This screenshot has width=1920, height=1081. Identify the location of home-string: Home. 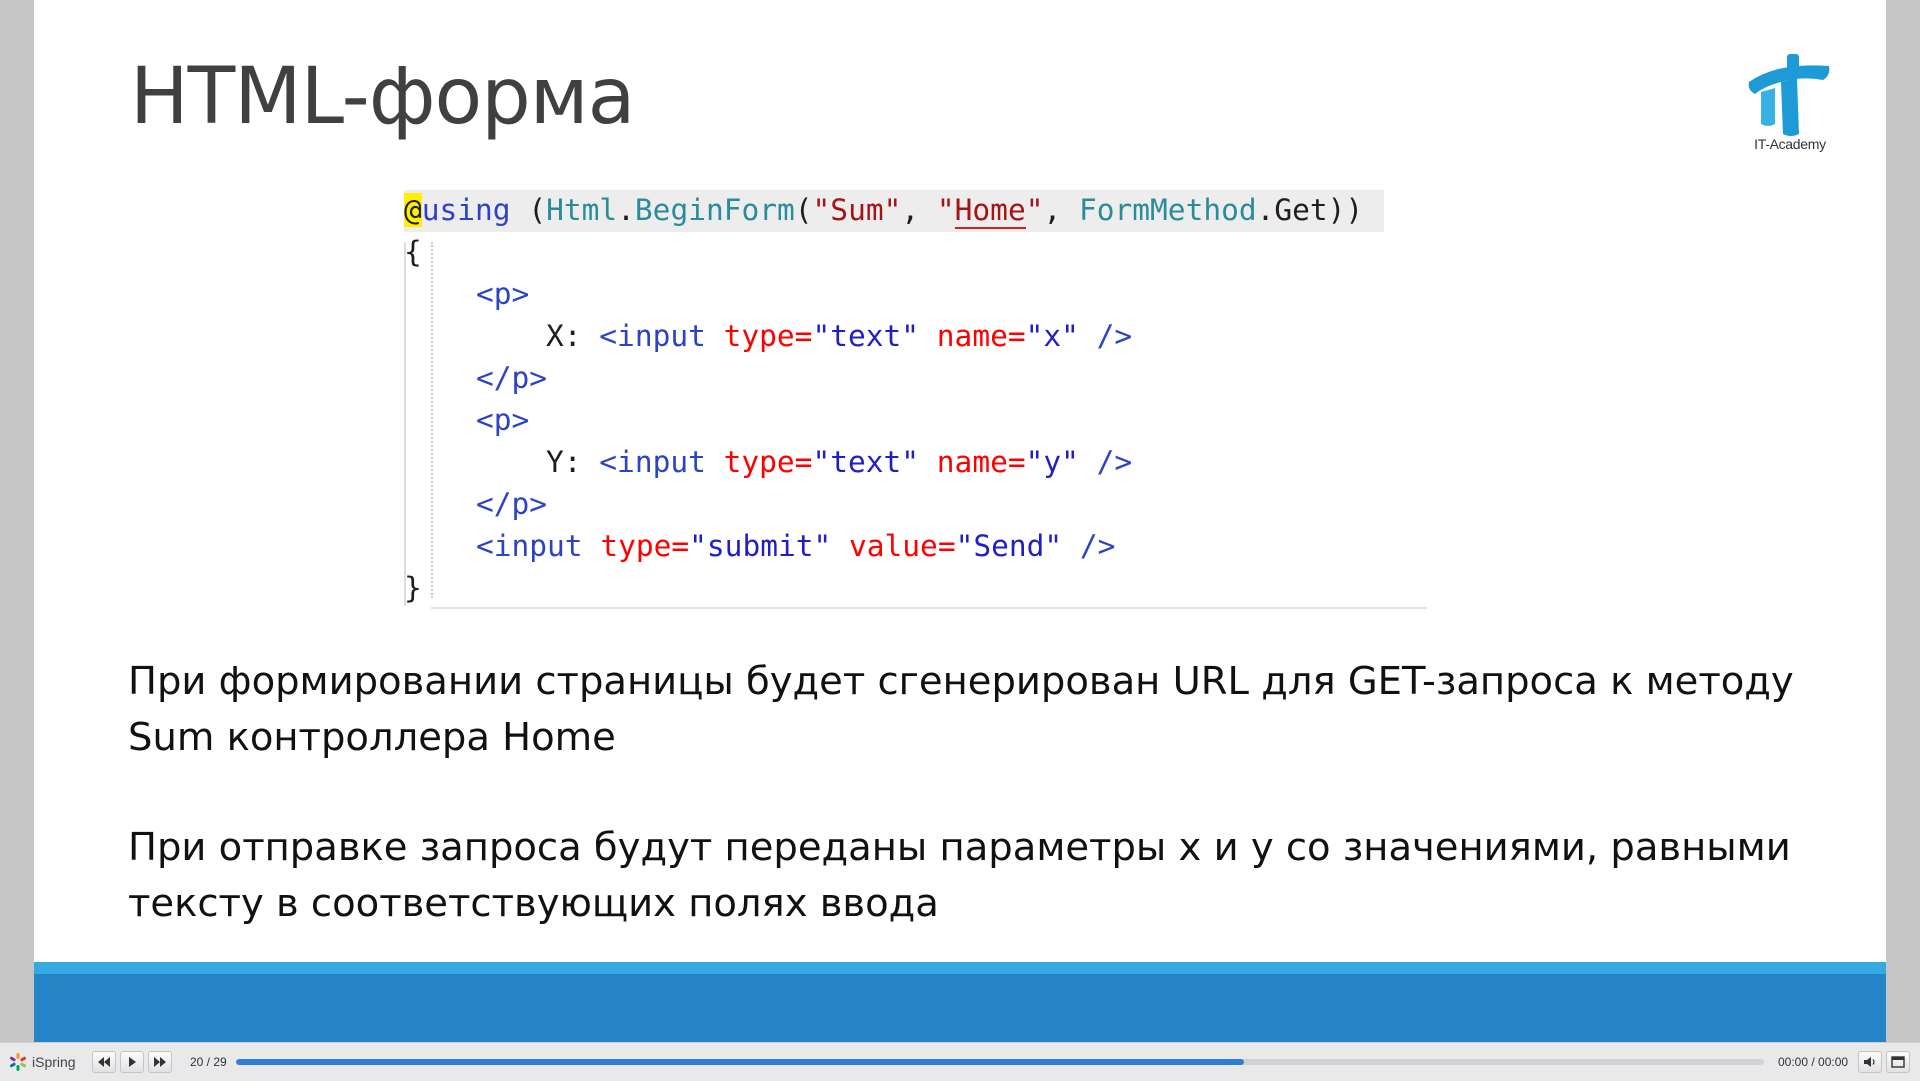
(990, 211).